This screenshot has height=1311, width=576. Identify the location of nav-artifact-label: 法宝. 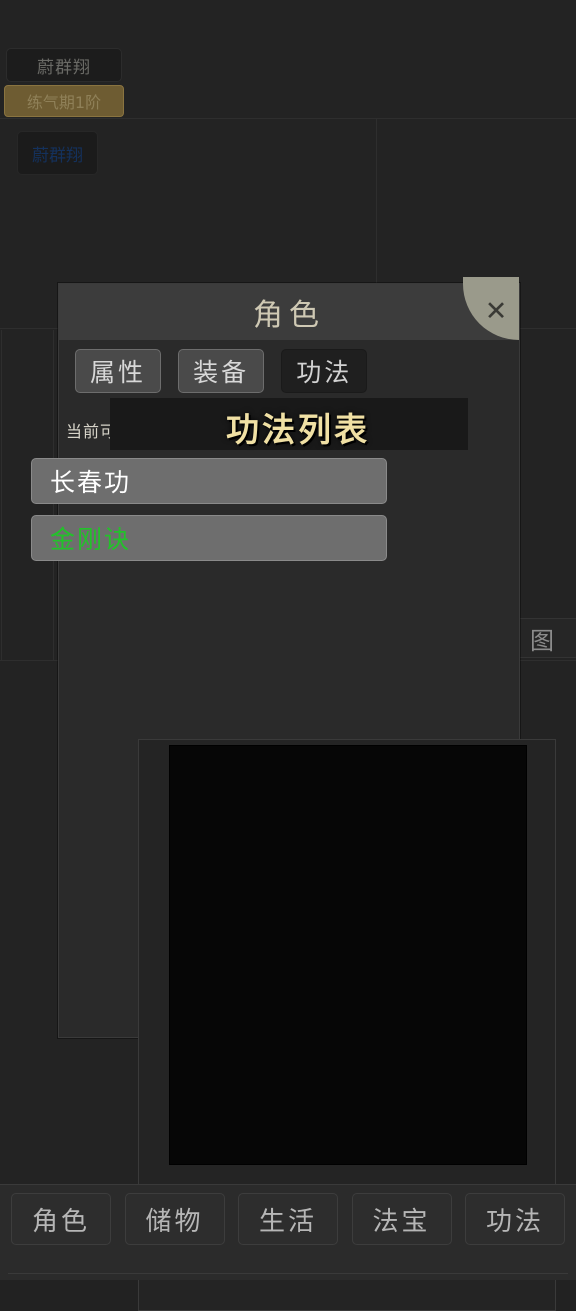
(401, 1221).